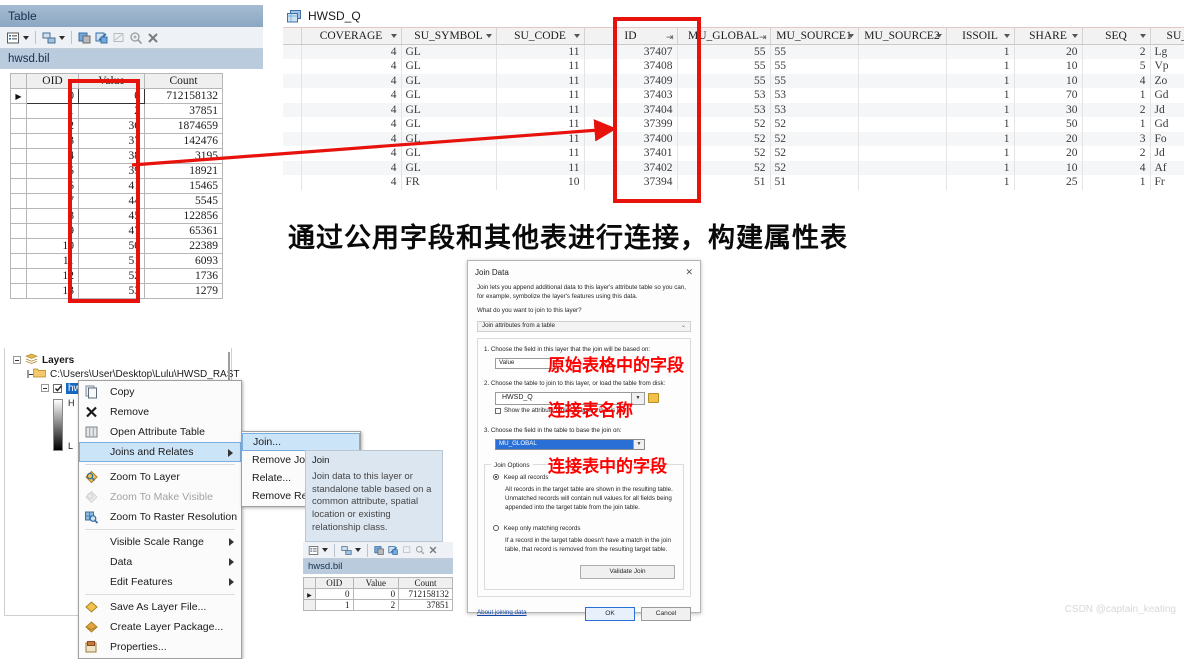  Describe the element at coordinates (980, 36) in the screenshot. I see `hwsdq-col-issoil: ISSOIL` at that location.